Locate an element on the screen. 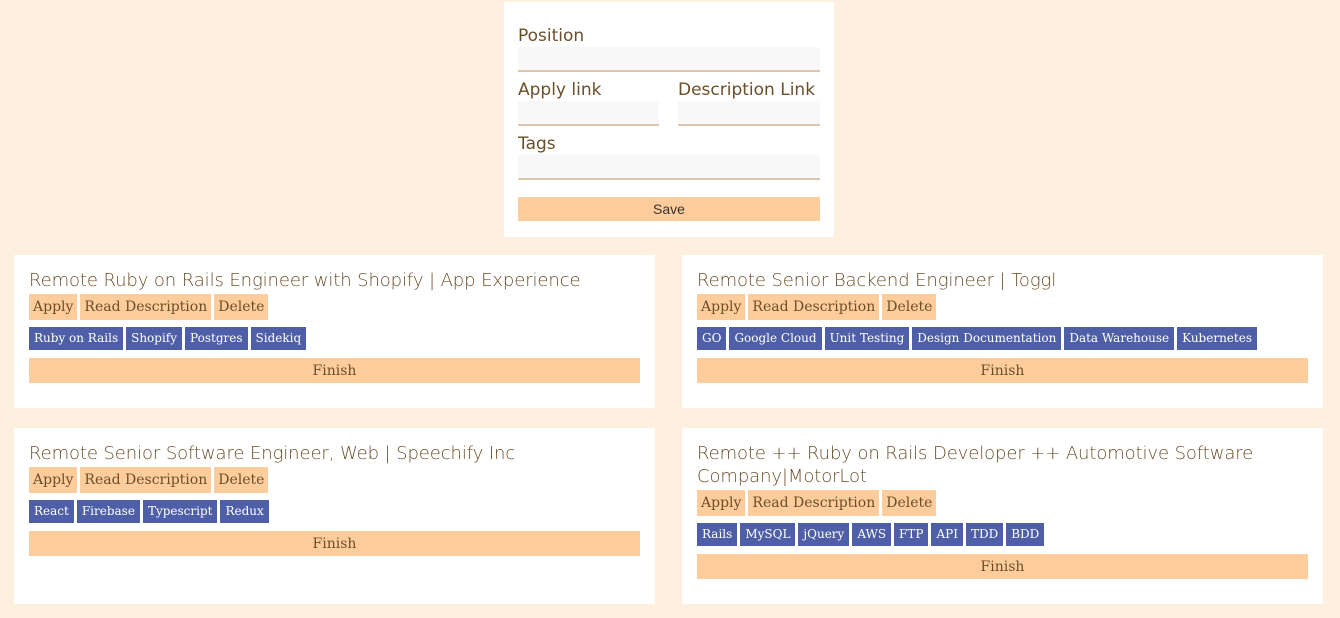 This screenshot has height=618, width=1340. tag: Design Documentation is located at coordinates (987, 338).